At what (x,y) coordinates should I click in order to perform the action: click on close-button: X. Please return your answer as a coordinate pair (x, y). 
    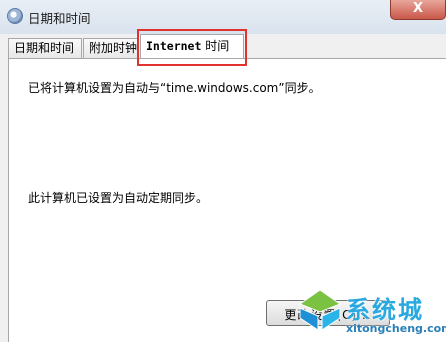
    Looking at the image, I should click on (418, 10).